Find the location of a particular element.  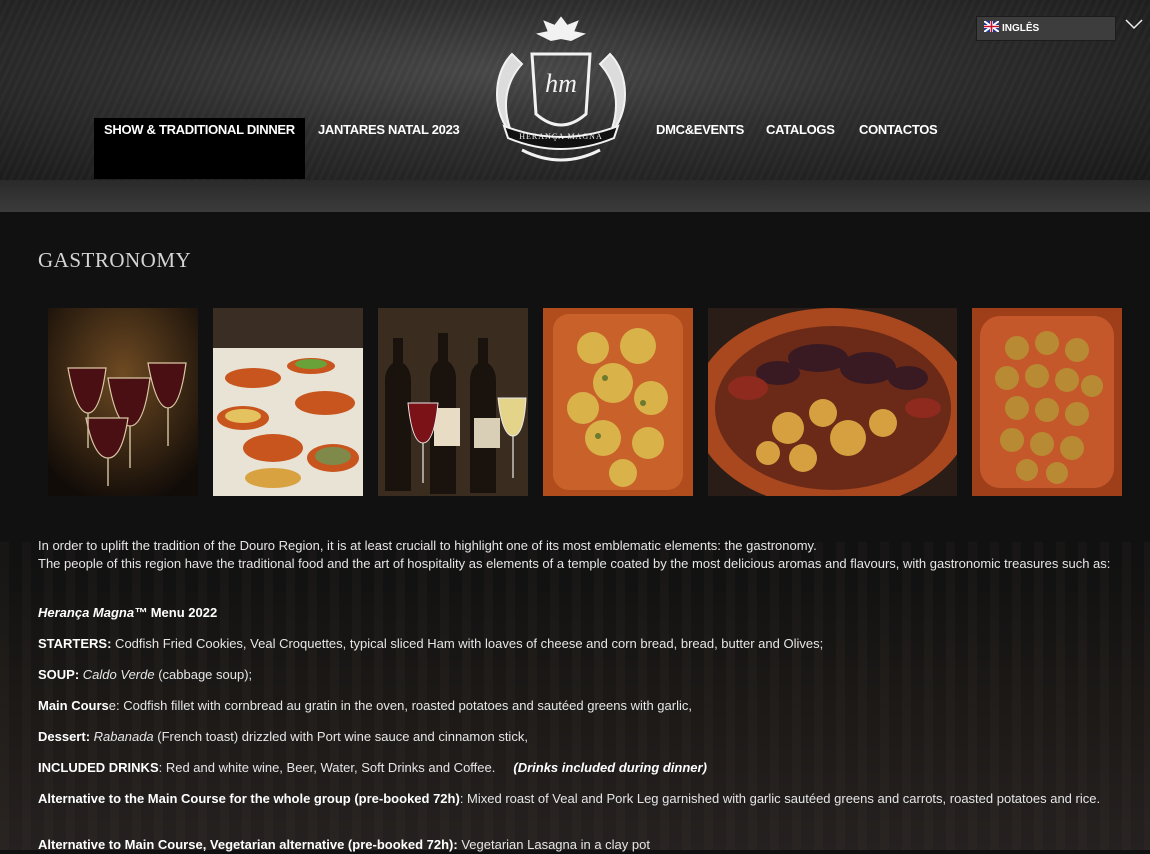

menu-year: Menu 2022 is located at coordinates (182, 612).